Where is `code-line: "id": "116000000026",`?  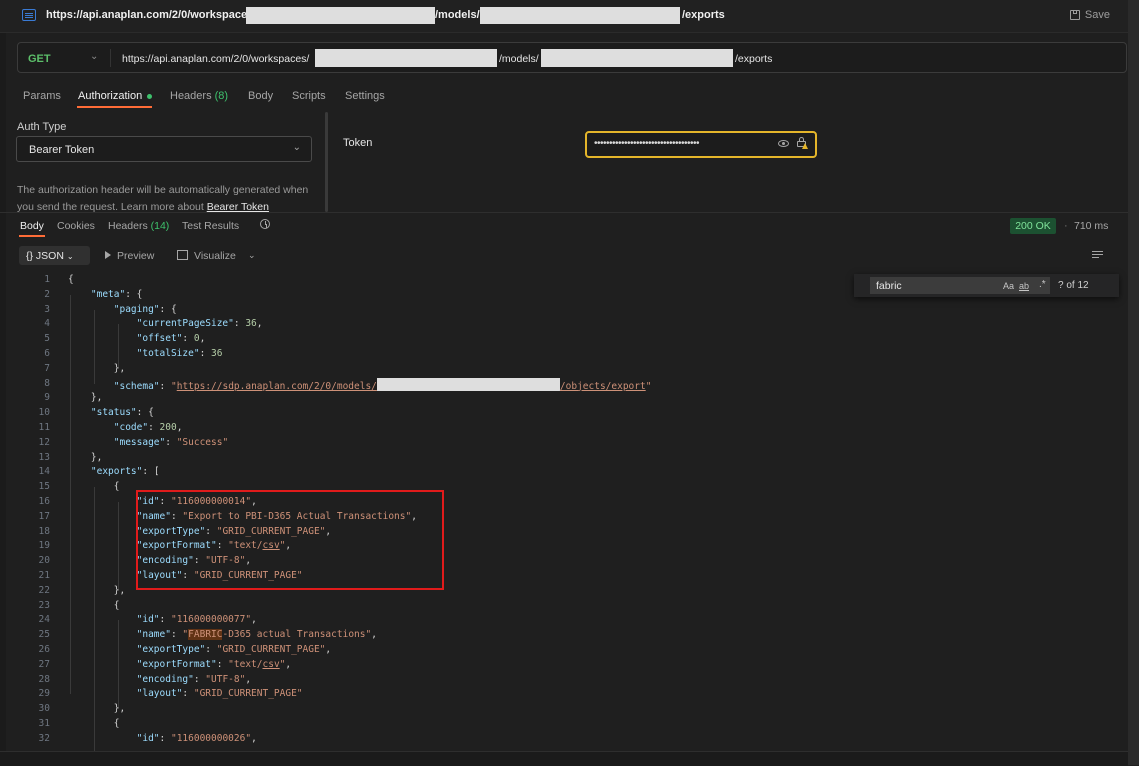
code-line: "id": "116000000026", is located at coordinates (162, 738).